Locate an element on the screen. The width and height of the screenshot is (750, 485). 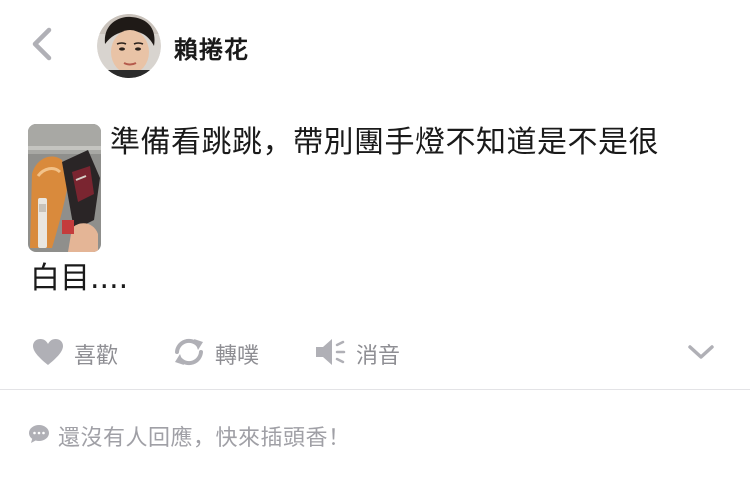
chevron-down-icon is located at coordinates (701, 354).